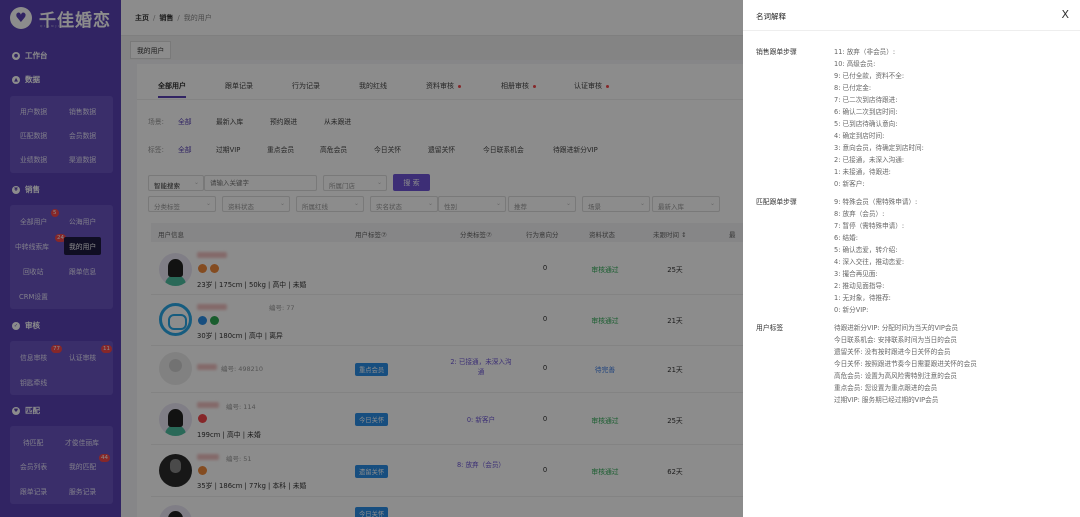 The height and width of the screenshot is (517, 1080). I want to click on drawer-header: 名词解释 X, so click(911, 15).